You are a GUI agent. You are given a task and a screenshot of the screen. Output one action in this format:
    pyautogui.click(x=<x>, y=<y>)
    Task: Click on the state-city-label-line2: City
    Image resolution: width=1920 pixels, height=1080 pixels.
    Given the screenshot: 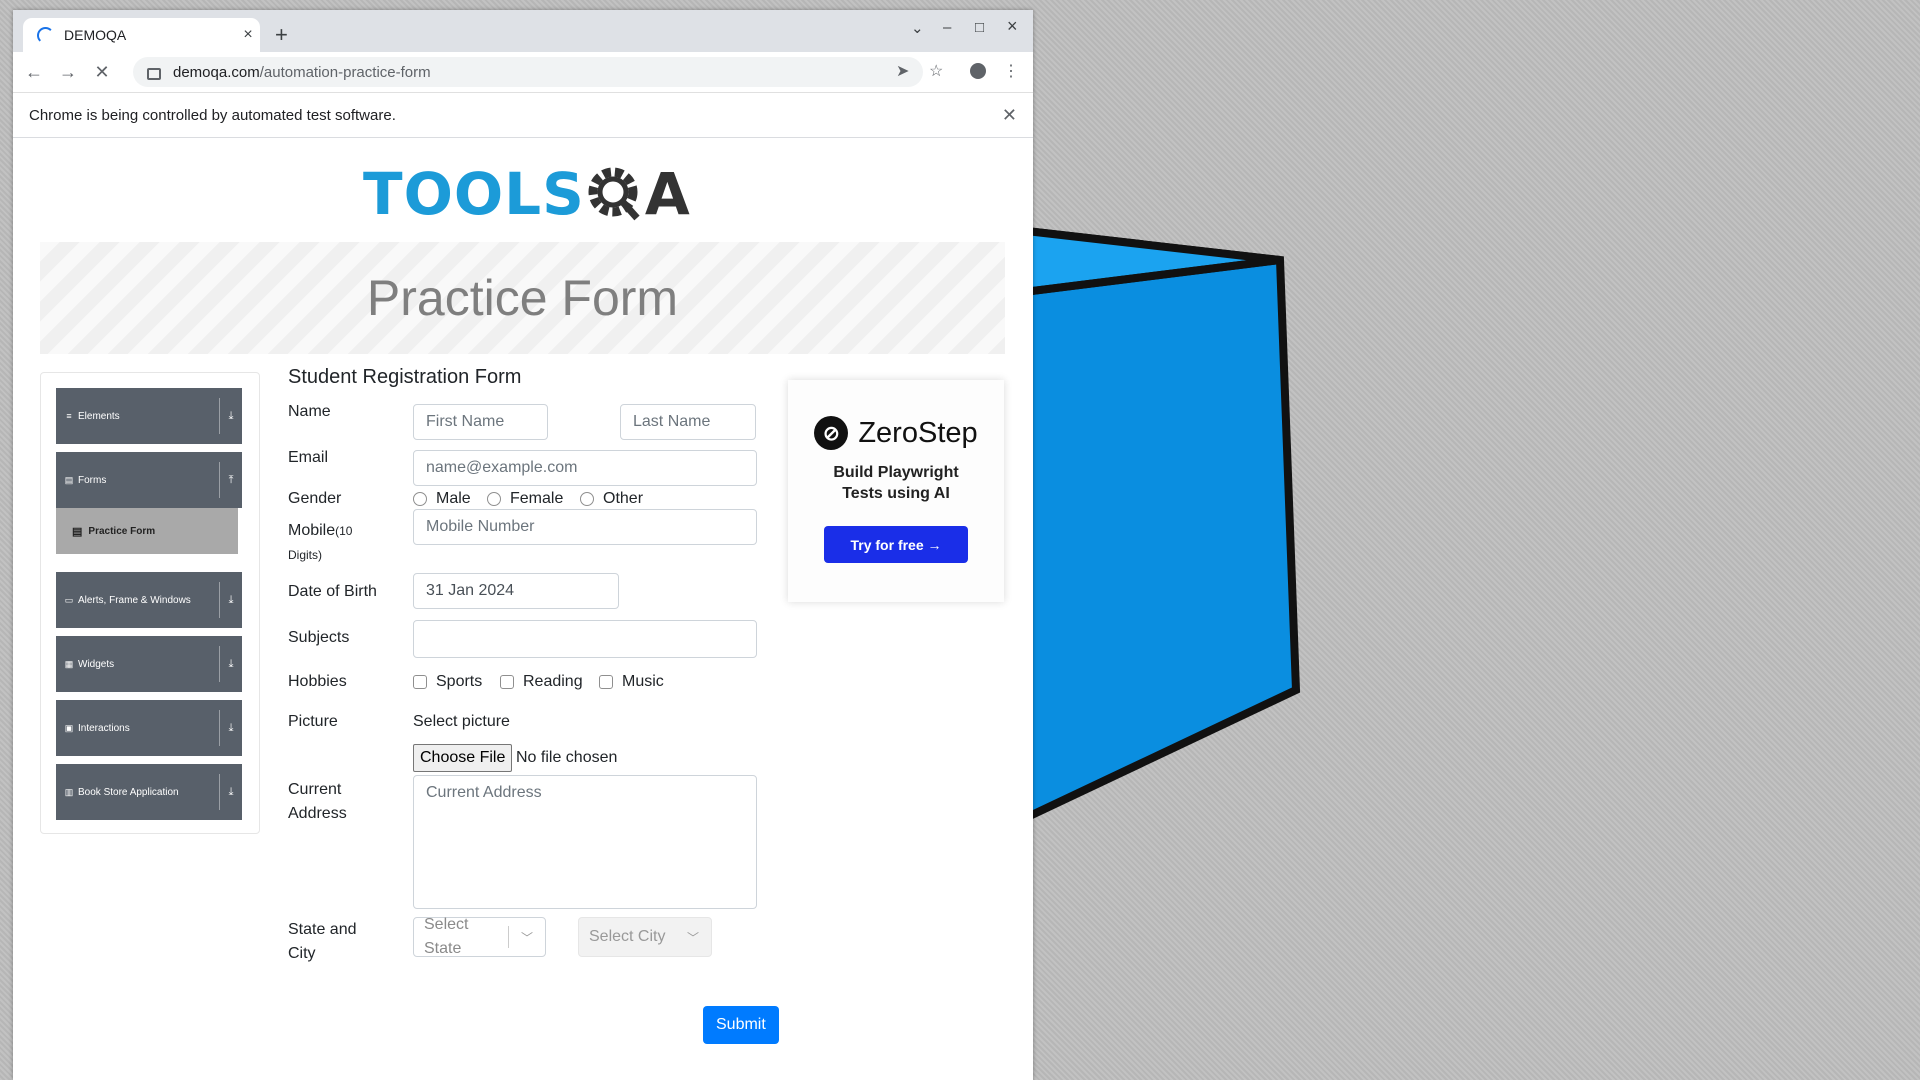 What is the action you would take?
    pyautogui.click(x=302, y=953)
    